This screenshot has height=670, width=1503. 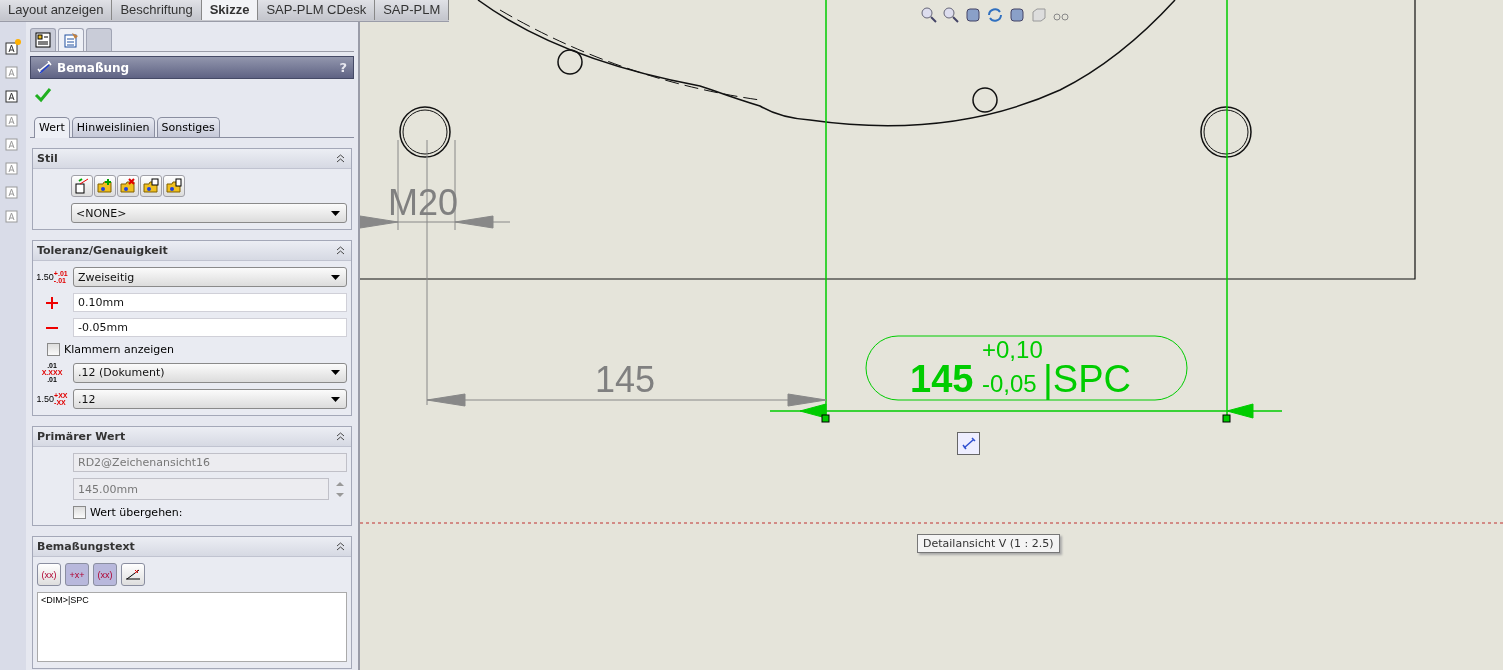 What do you see at coordinates (77, 574) in the screenshot?
I see `text-format-button: +x+` at bounding box center [77, 574].